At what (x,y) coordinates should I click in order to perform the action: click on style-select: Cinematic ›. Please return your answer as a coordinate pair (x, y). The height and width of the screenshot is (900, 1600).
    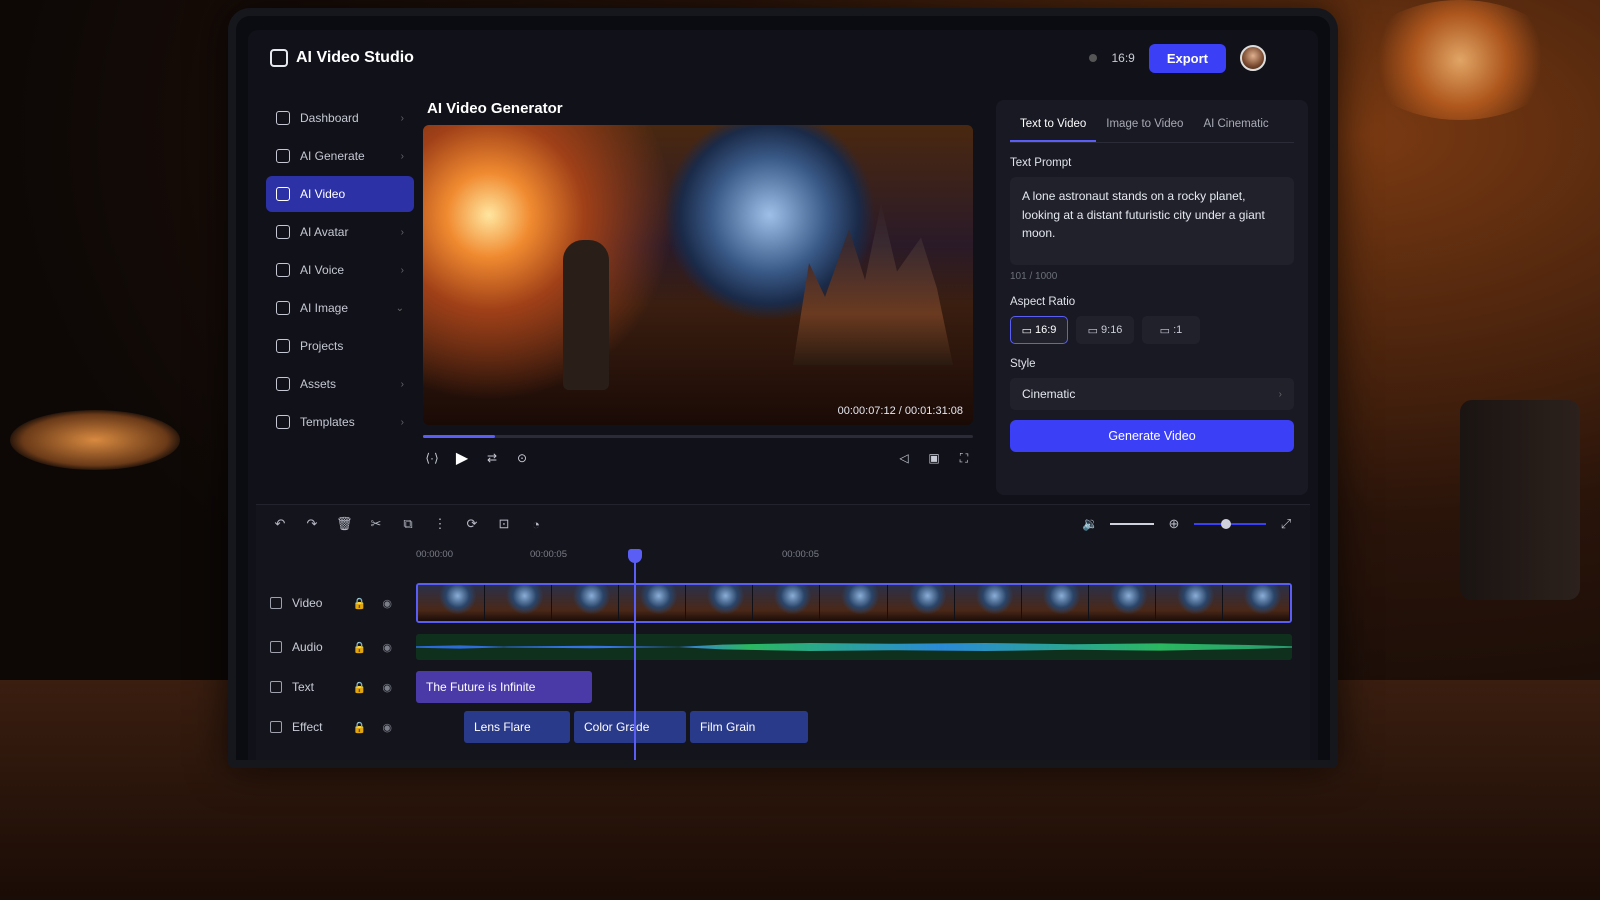
    Looking at the image, I should click on (1152, 394).